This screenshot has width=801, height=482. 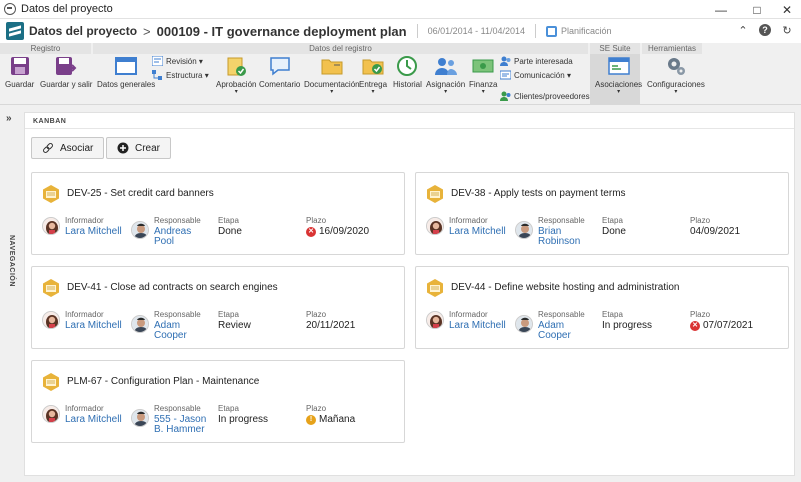 What do you see at coordinates (126, 72) in the screenshot?
I see `general-data-button: Datos generales` at bounding box center [126, 72].